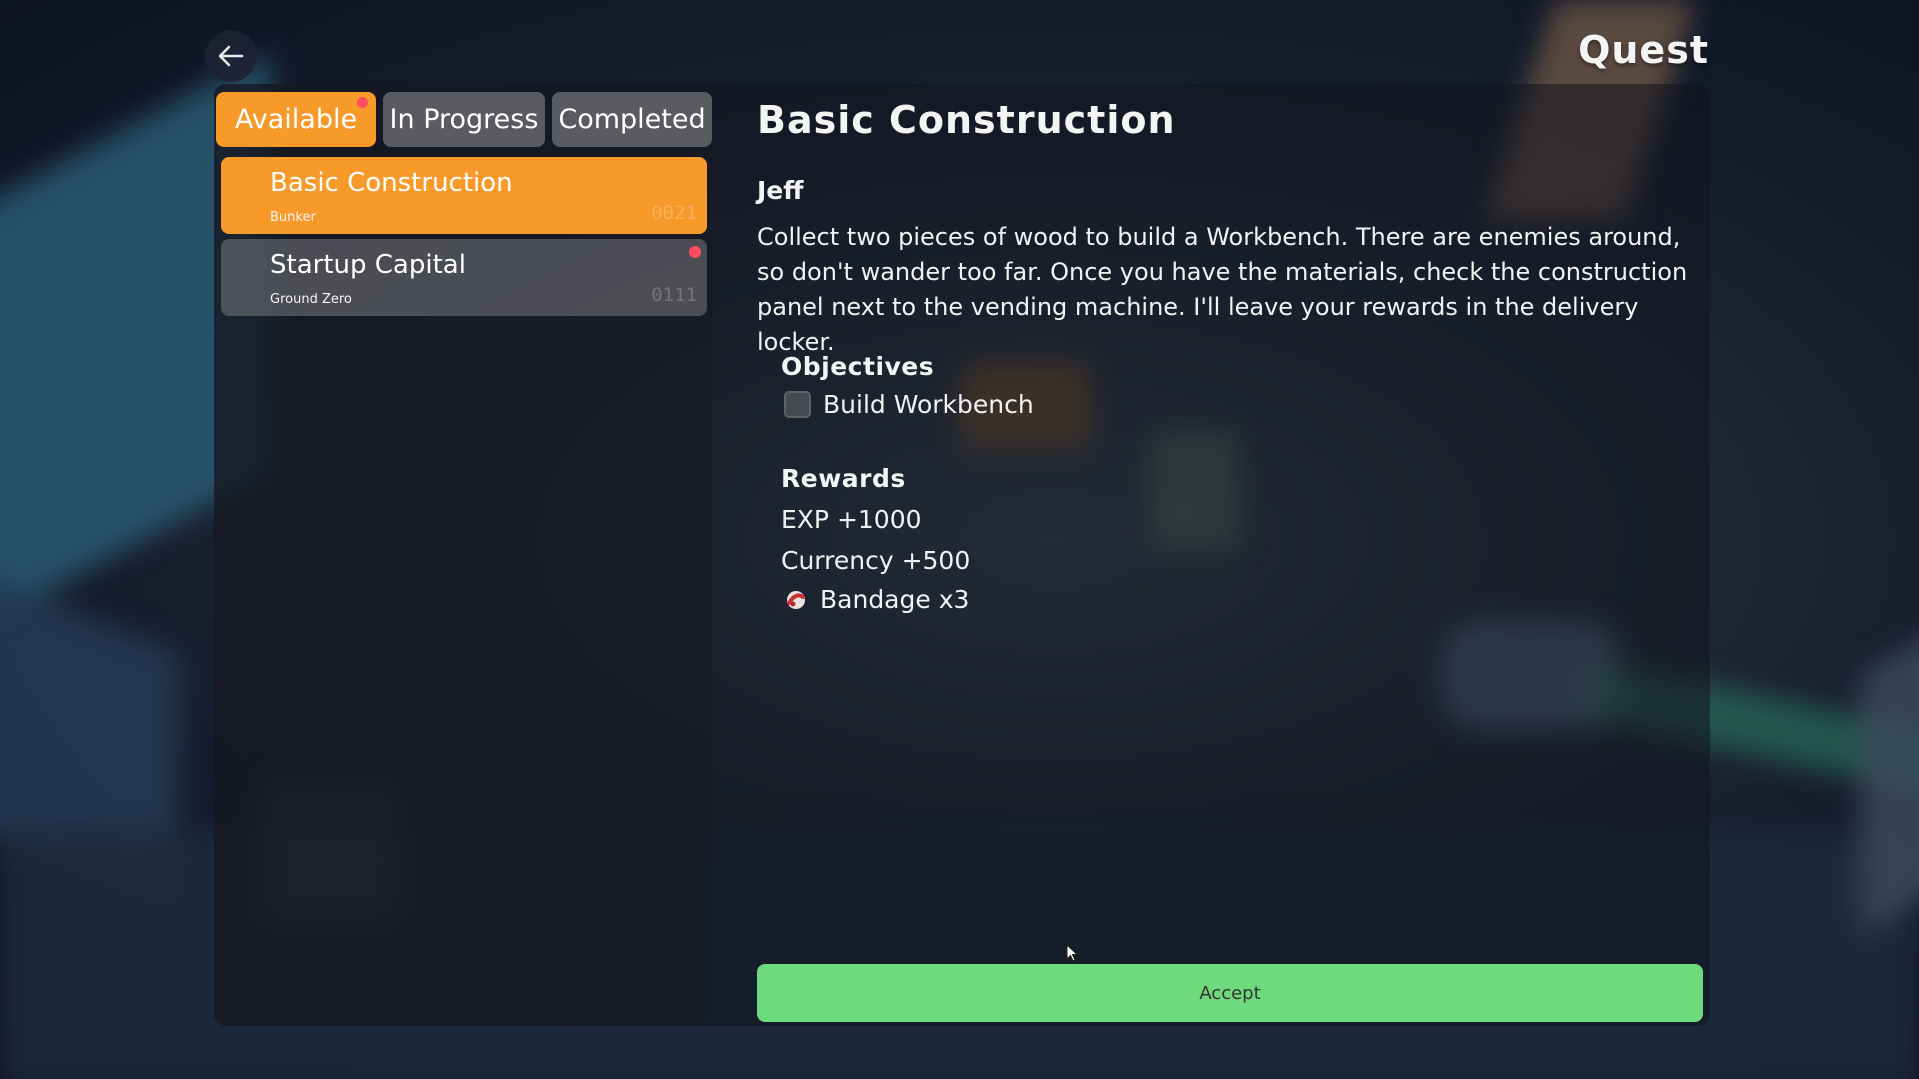 The height and width of the screenshot is (1079, 1919). I want to click on objectives-heading: Objectives, so click(858, 366).